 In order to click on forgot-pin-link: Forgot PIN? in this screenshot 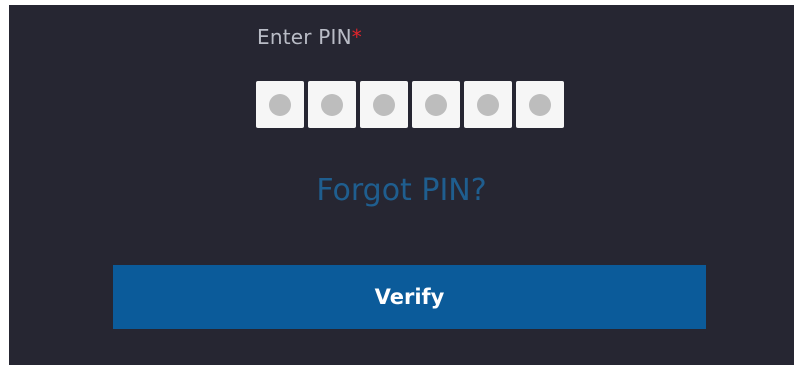, I will do `click(401, 190)`.